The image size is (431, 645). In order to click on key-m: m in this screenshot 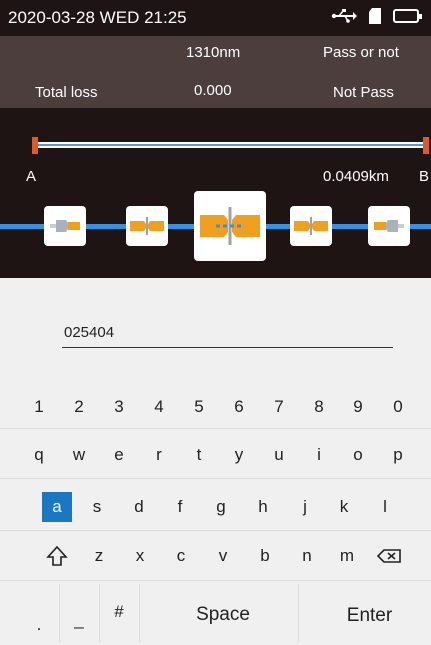, I will do `click(347, 556)`.